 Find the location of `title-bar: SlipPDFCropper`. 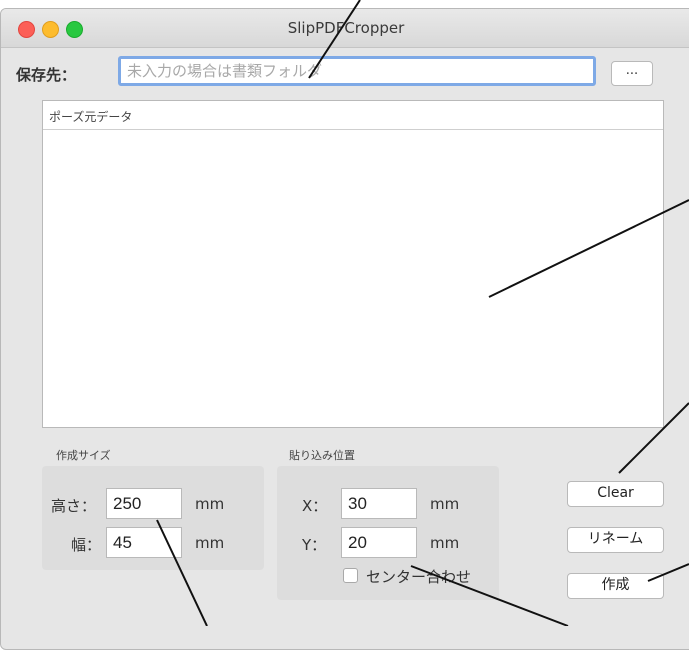

title-bar: SlipPDFCropper is located at coordinates (345, 28).